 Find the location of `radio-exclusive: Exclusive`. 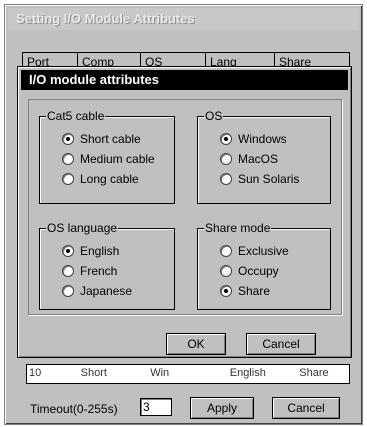

radio-exclusive: Exclusive is located at coordinates (254, 251).